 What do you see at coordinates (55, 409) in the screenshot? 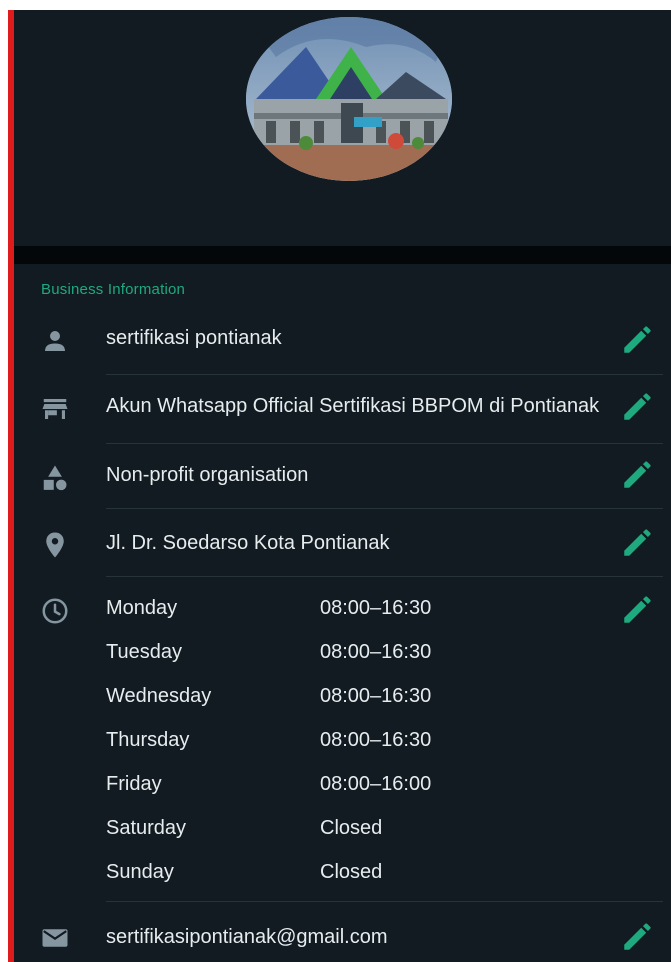
I see `store-icon` at bounding box center [55, 409].